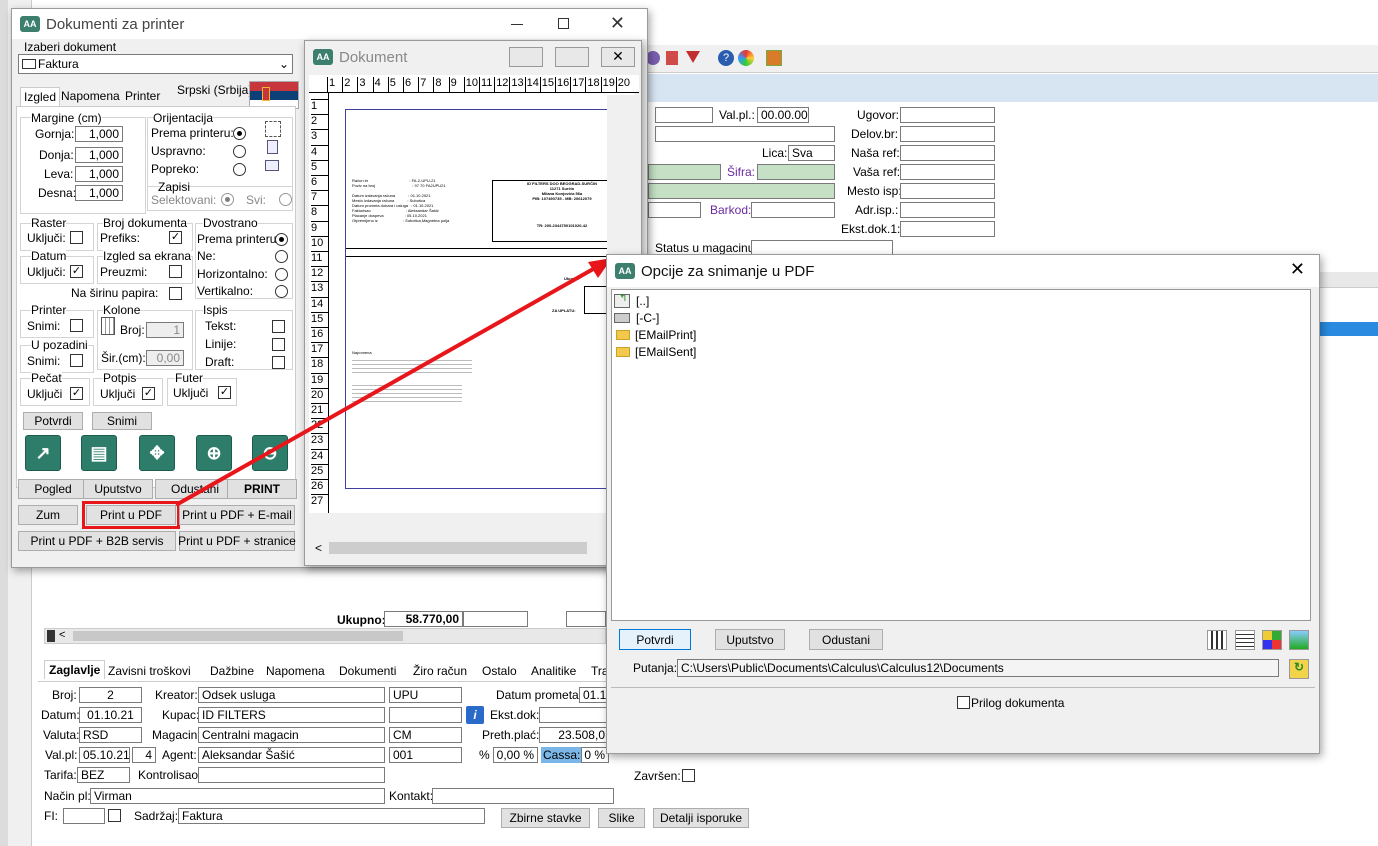  I want to click on putanja-label: Putanja:, so click(655, 668).